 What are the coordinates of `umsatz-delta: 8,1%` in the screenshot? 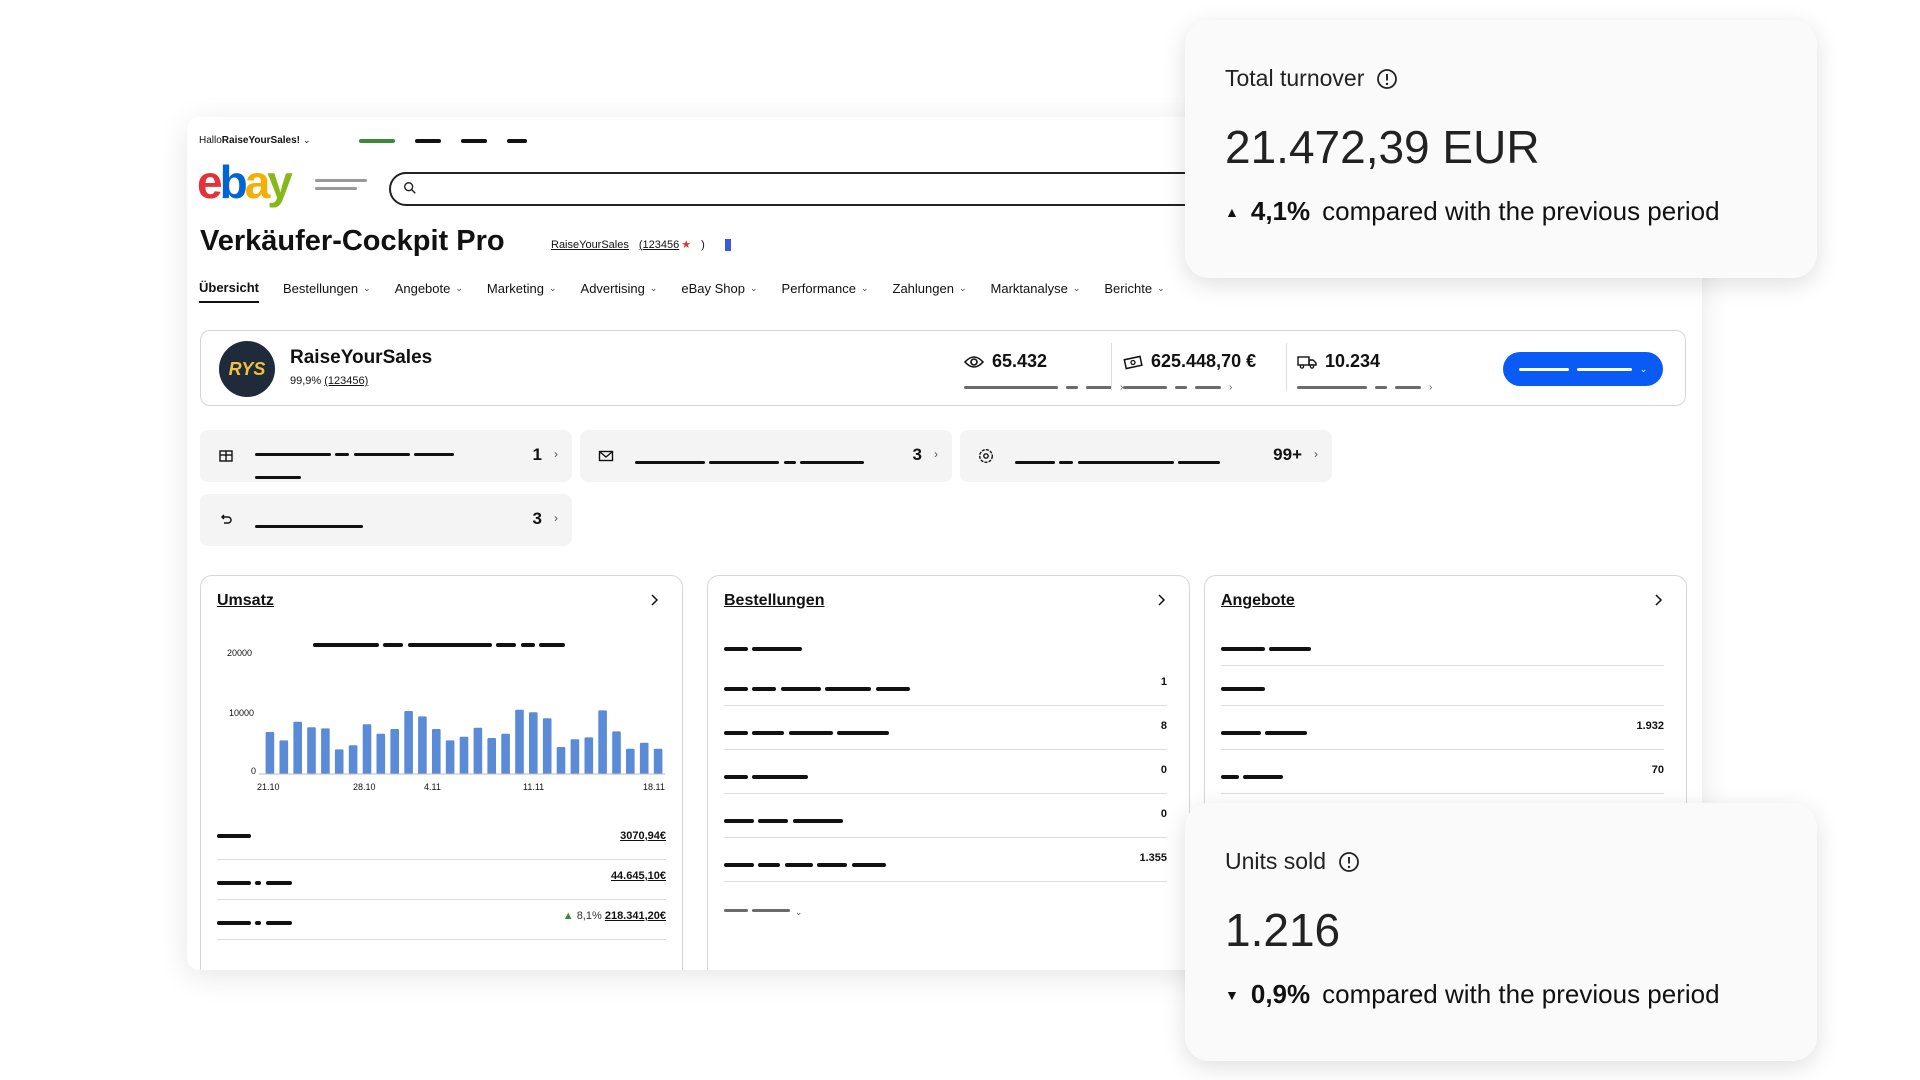 It's located at (589, 916).